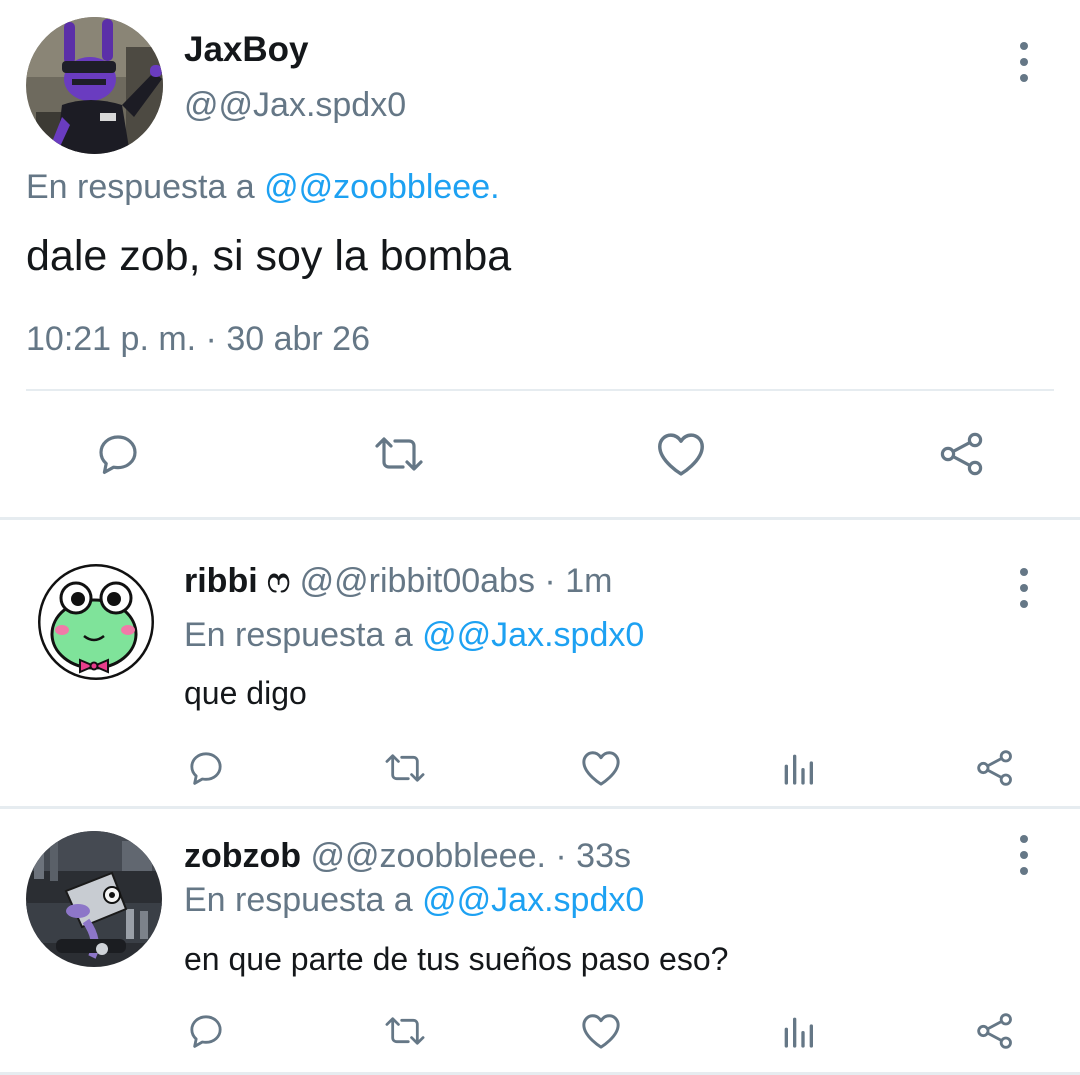 The image size is (1080, 1075). I want to click on divider, so click(540, 390).